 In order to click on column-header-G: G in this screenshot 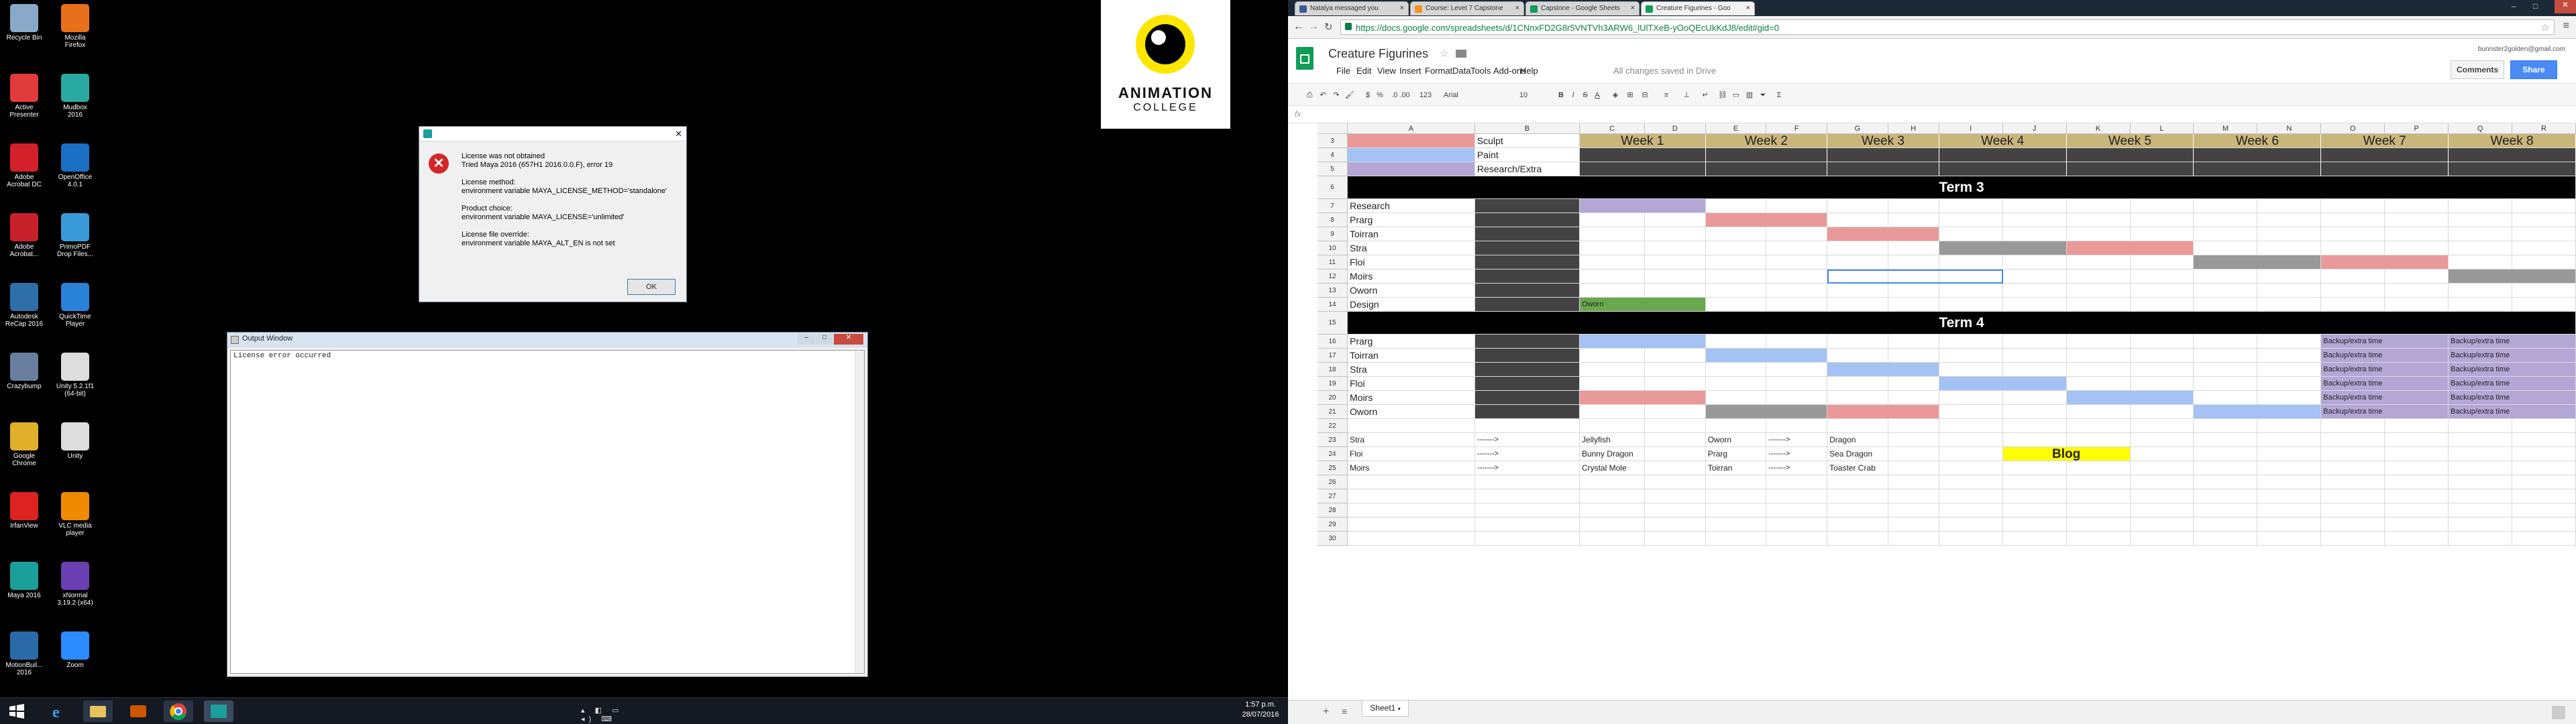, I will do `click(1857, 128)`.